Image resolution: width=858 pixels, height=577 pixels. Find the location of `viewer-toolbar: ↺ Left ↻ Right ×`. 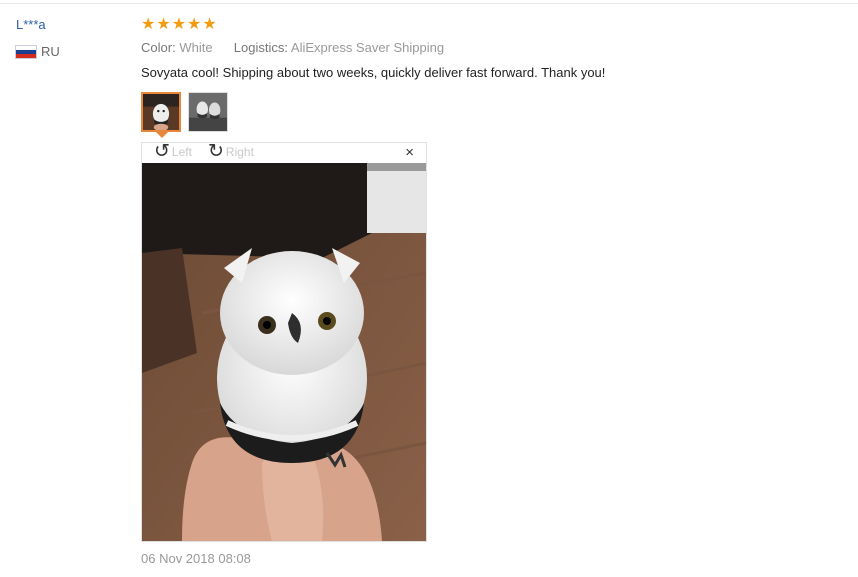

viewer-toolbar: ↺ Left ↻ Right × is located at coordinates (284, 152).